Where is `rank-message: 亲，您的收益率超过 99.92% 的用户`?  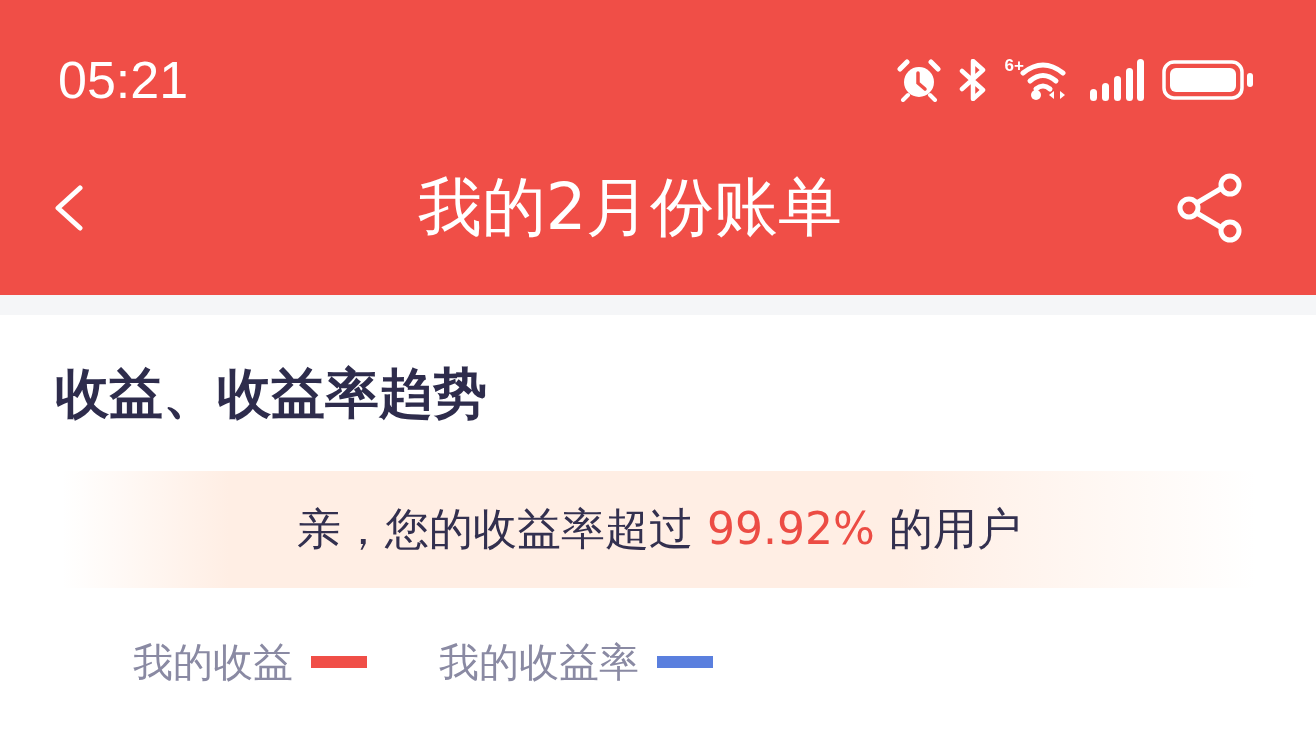 rank-message: 亲，您的收益率超过 99.92% 的用户 is located at coordinates (659, 530).